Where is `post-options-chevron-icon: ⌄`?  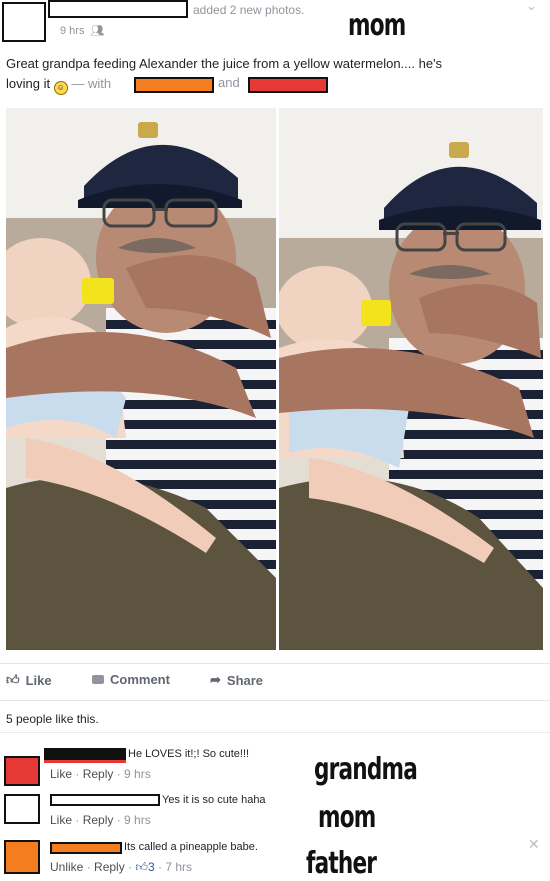
post-options-chevron-icon: ⌄ is located at coordinates (531, 7).